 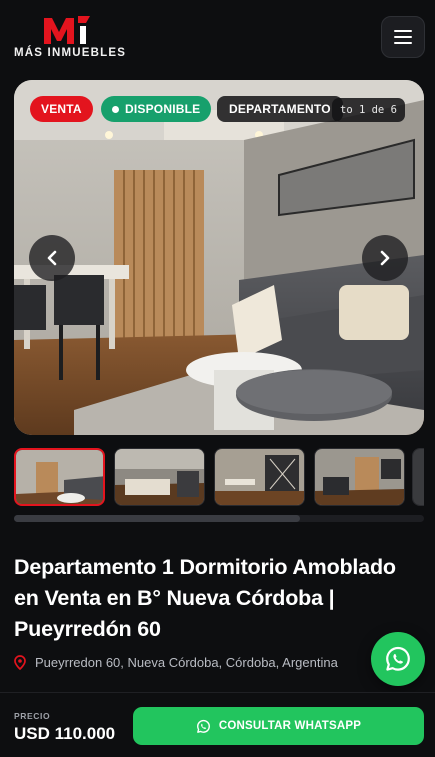 I want to click on thumbnail-scrollbar, so click(x=219, y=518).